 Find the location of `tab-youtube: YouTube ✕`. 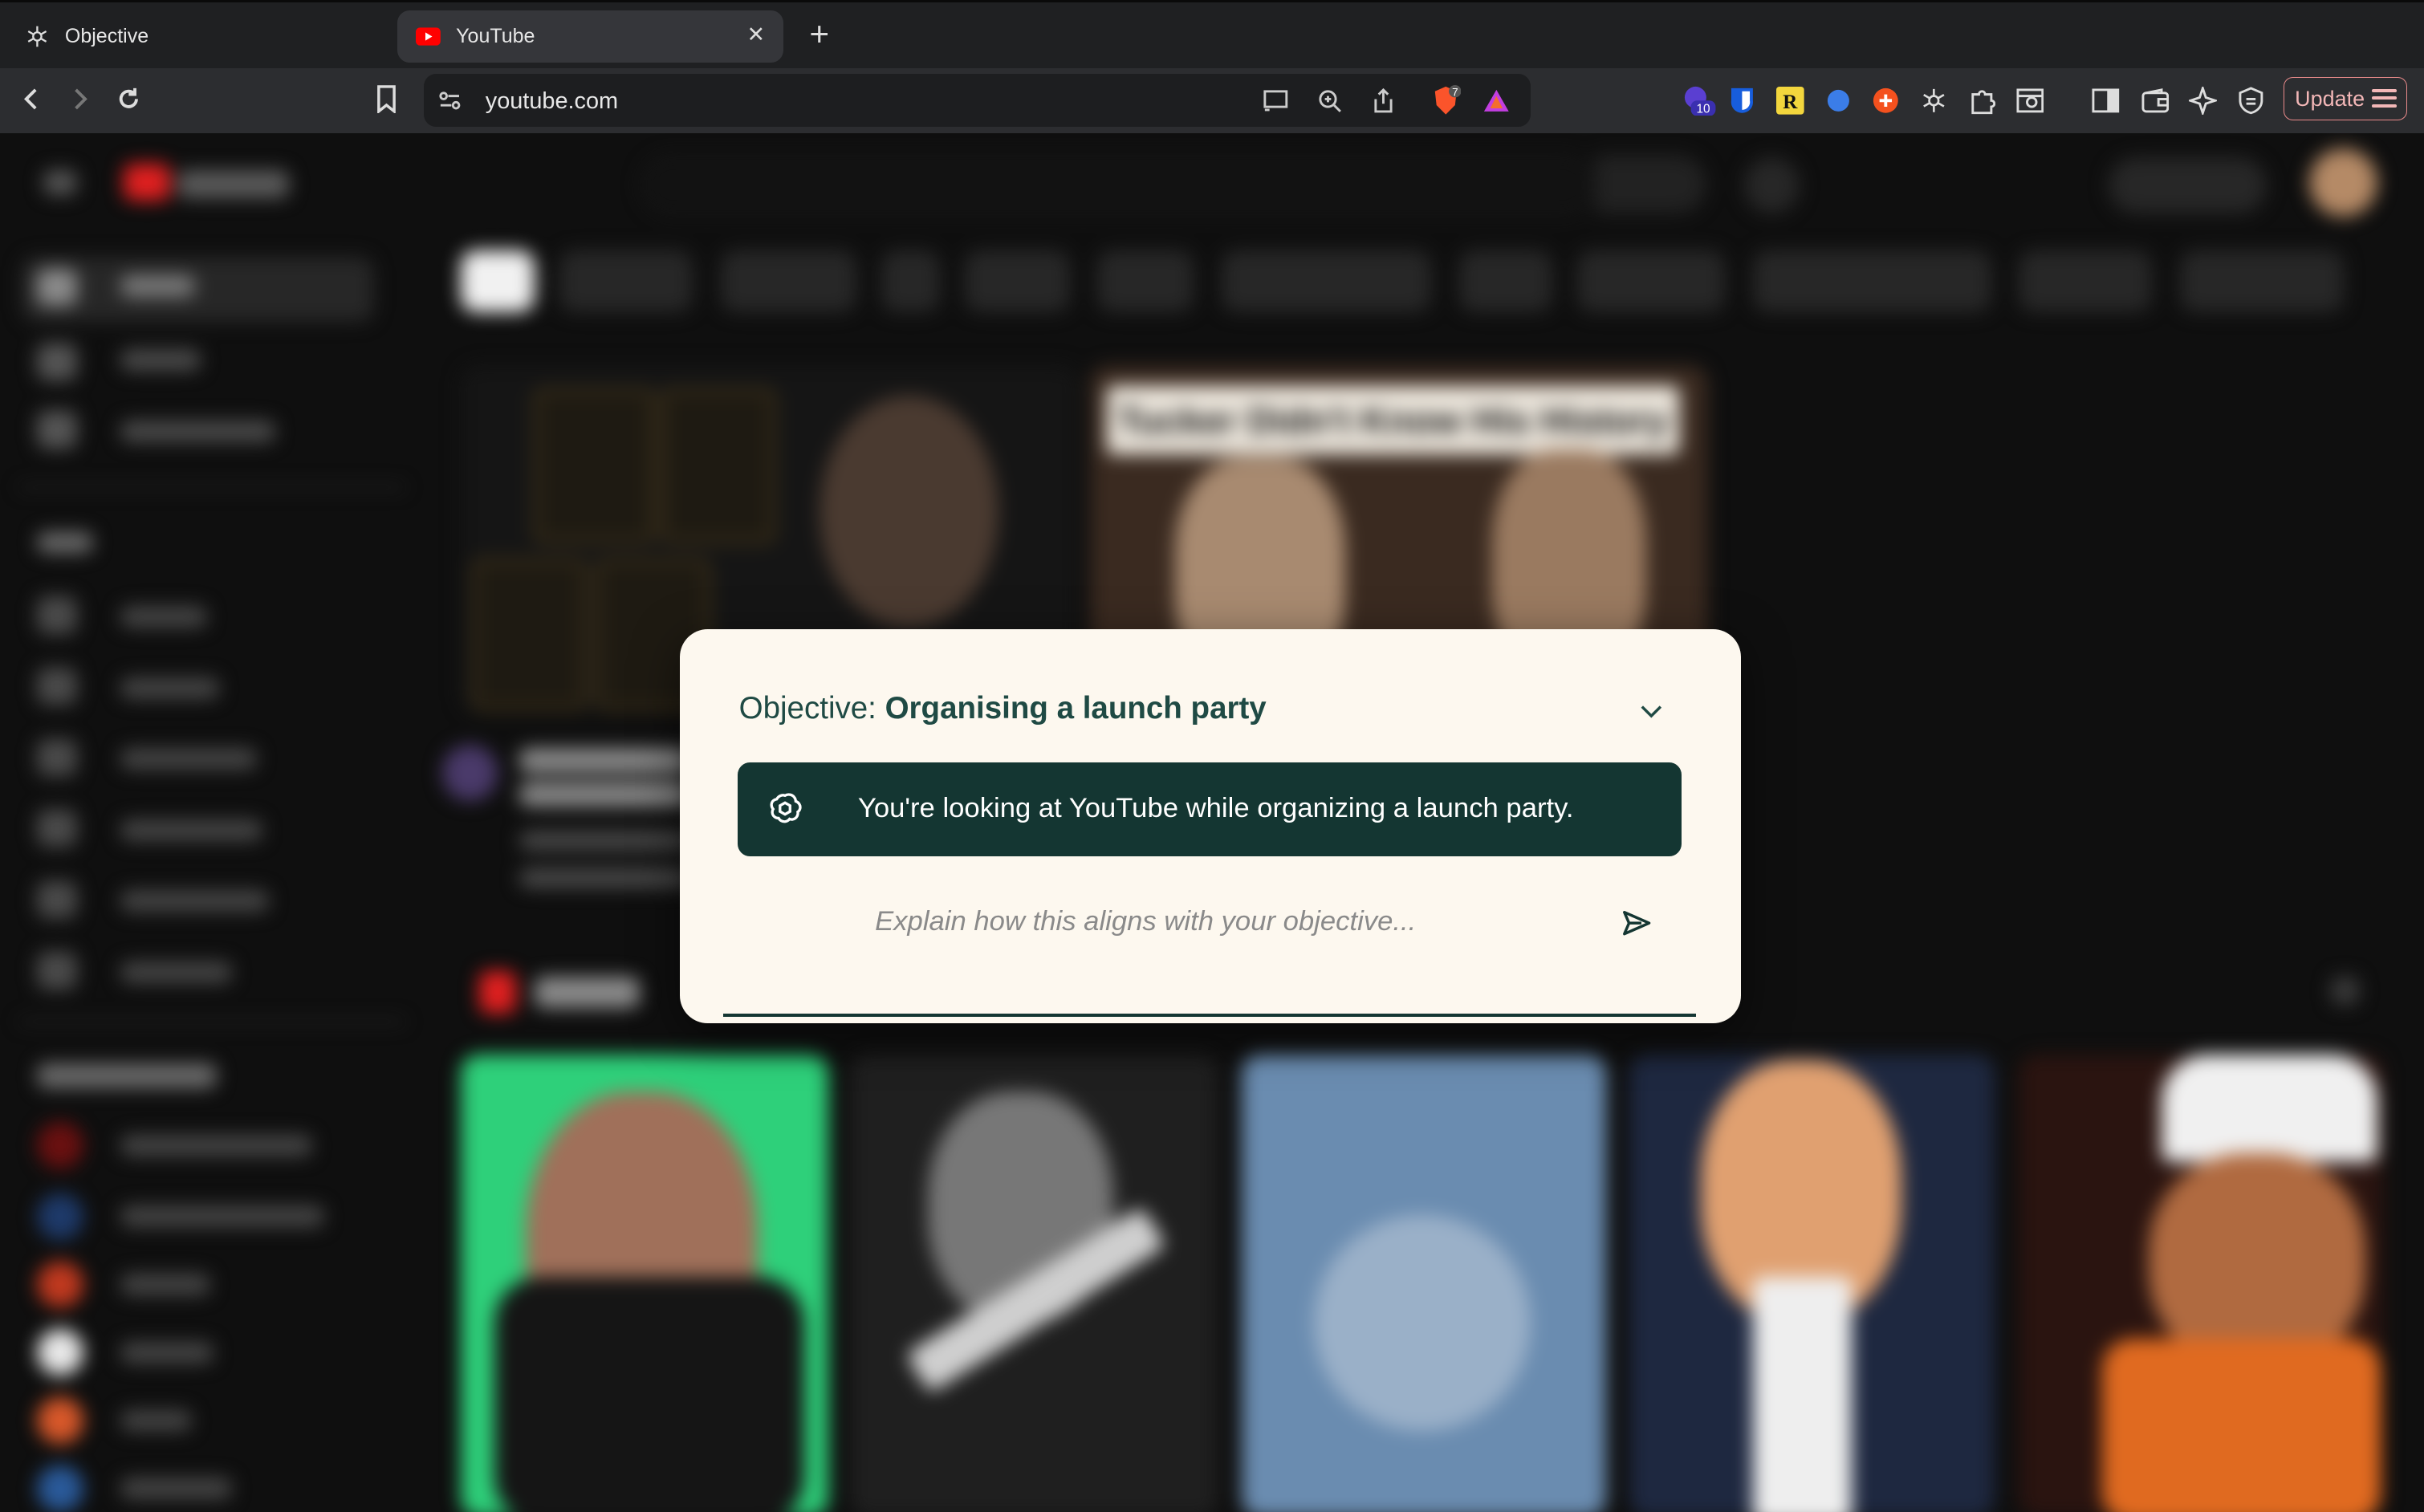

tab-youtube: YouTube ✕ is located at coordinates (590, 36).